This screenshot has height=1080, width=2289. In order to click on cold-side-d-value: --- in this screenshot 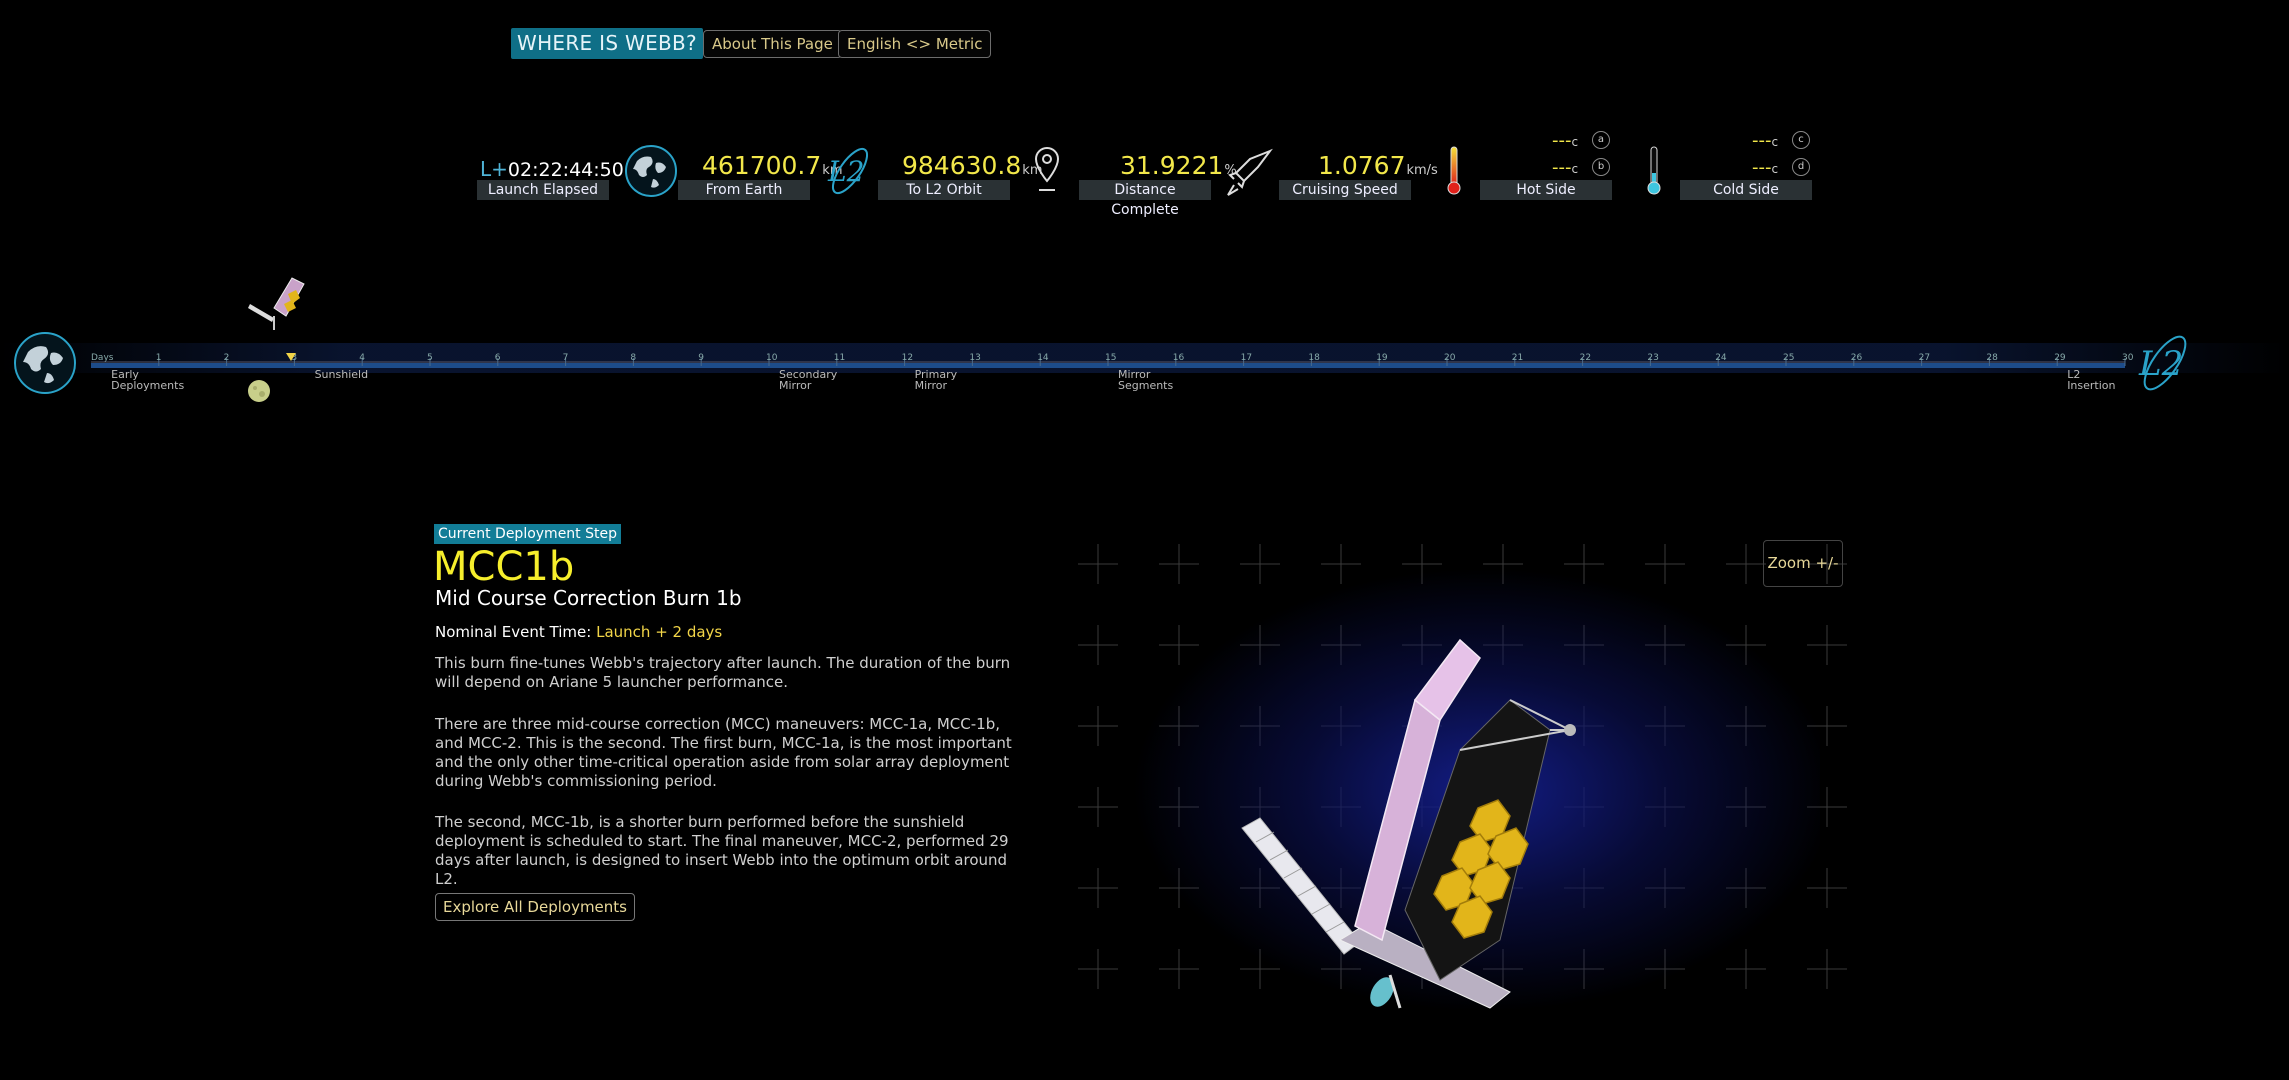, I will do `click(1762, 167)`.